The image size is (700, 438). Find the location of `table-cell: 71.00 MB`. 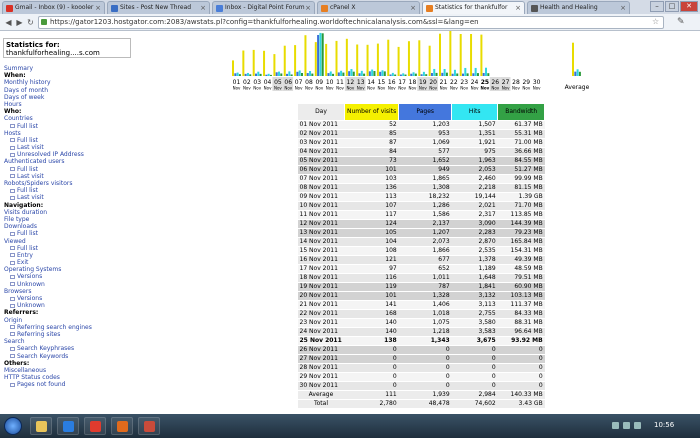

table-cell: 71.00 MB is located at coordinates (521, 143).